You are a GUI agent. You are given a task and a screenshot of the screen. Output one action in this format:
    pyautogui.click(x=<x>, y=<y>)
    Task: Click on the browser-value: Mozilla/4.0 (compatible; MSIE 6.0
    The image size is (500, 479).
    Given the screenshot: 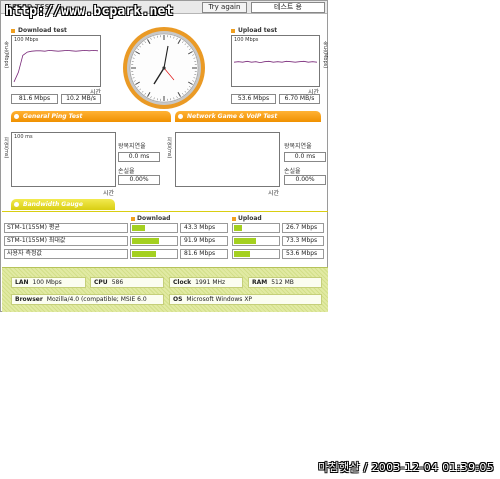 What is the action you would take?
    pyautogui.click(x=96, y=299)
    